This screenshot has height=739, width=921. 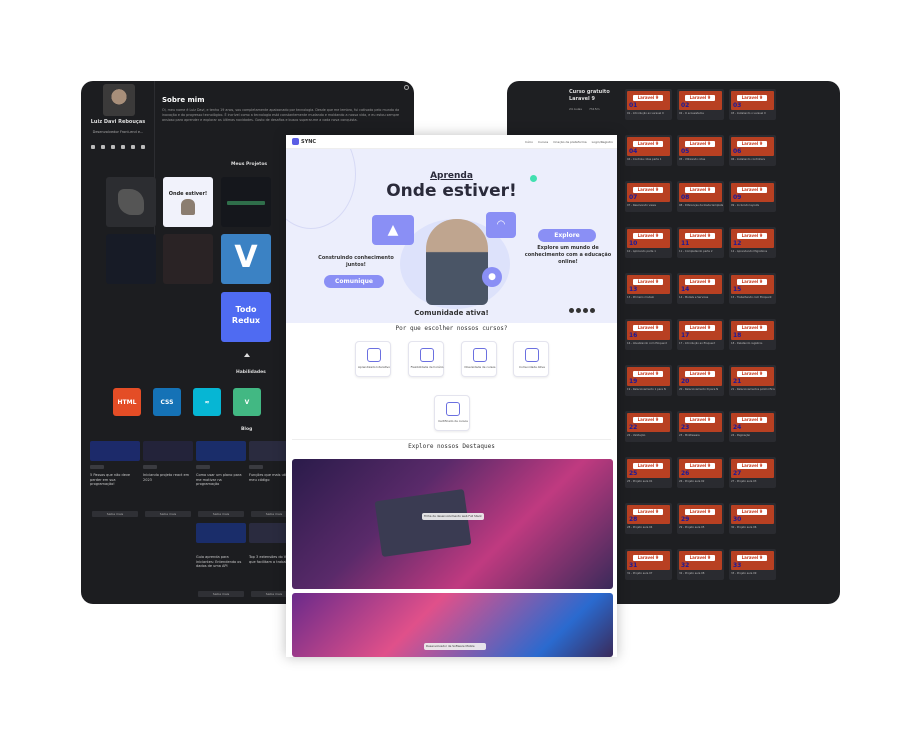 I want to click on lesson-card: Laravel 9 23 23 - Middleware, so click(x=700, y=426).